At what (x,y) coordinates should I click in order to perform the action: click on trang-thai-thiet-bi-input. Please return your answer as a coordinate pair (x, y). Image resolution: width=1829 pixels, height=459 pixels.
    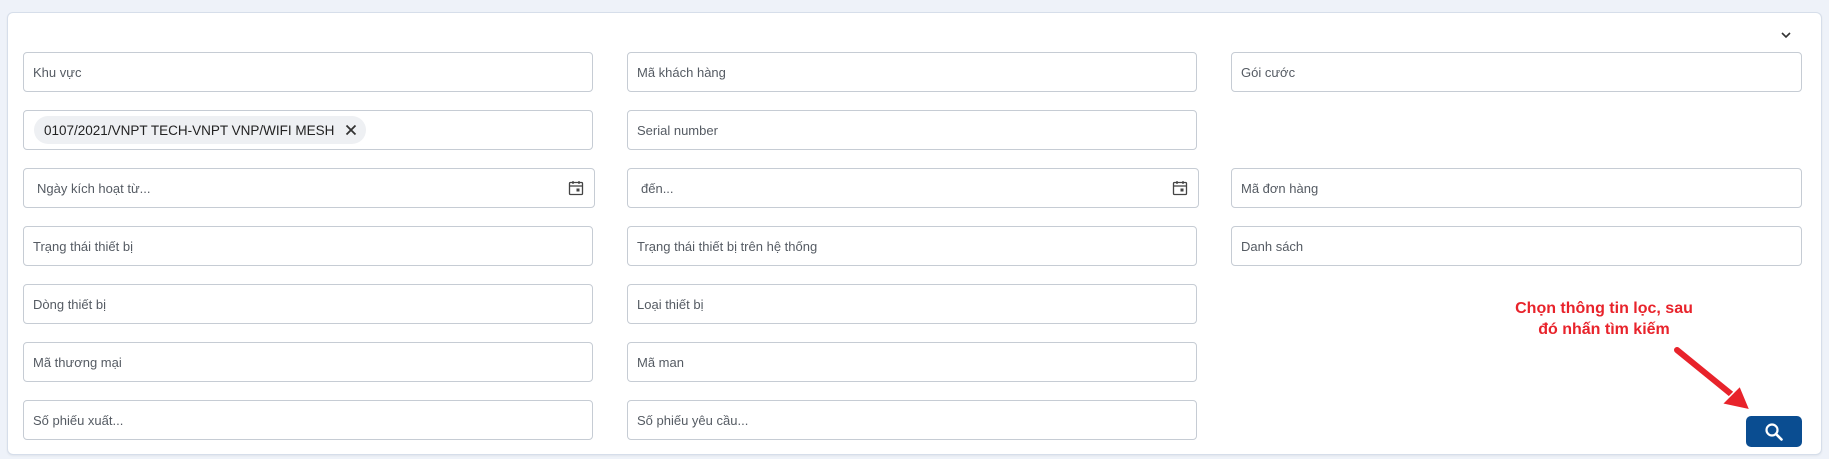
    Looking at the image, I should click on (308, 246).